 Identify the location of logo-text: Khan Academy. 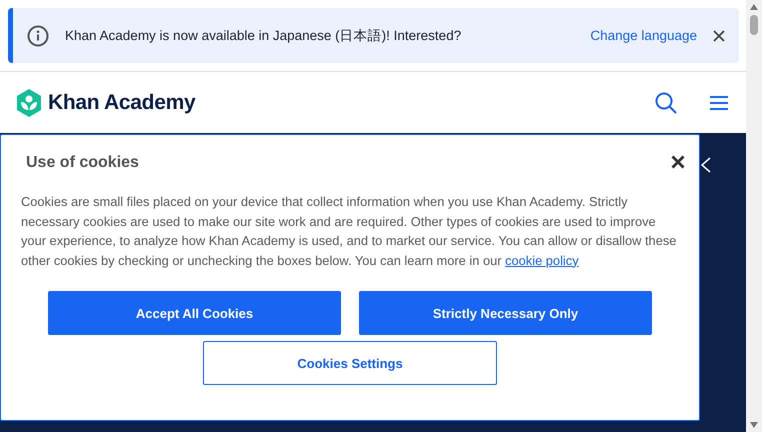
(122, 102).